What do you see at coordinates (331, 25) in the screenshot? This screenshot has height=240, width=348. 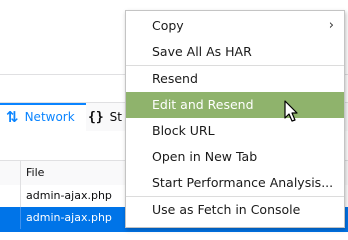 I see `submenu-arrow-icon: ›` at bounding box center [331, 25].